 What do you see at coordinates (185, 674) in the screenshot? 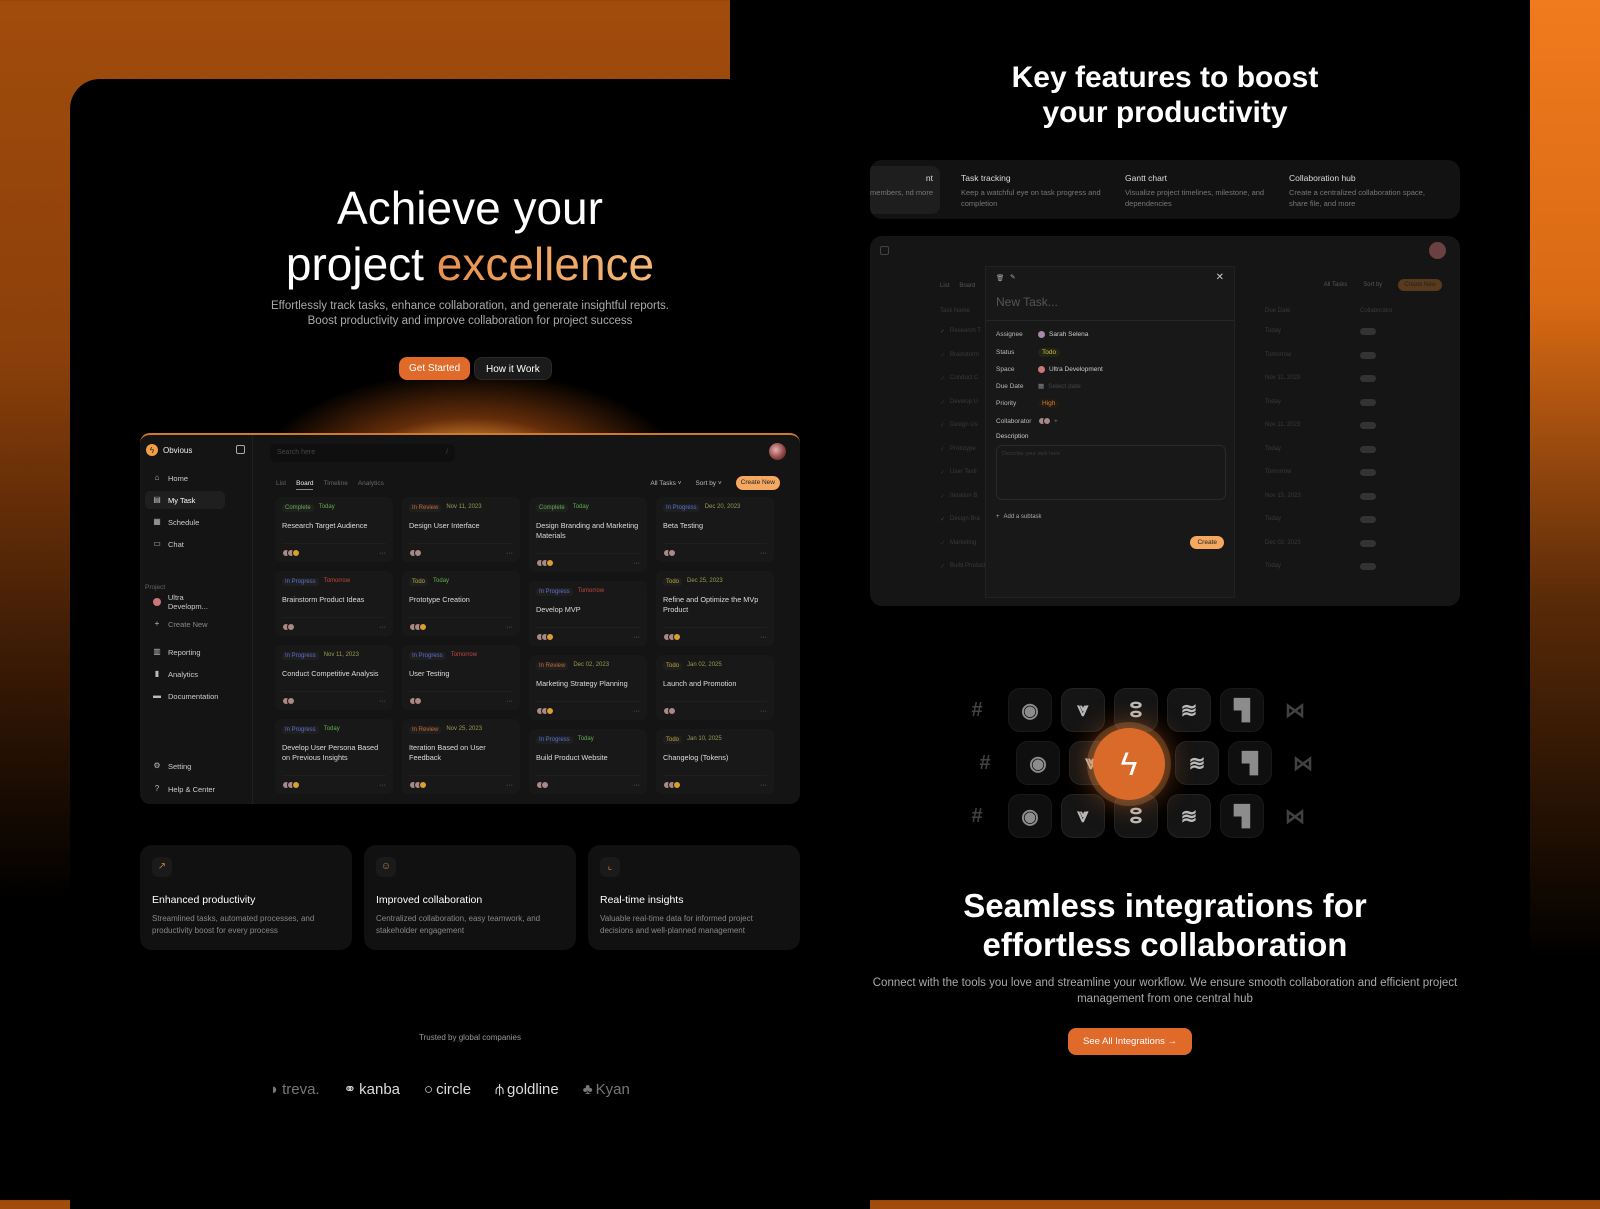
I see `sidebar-item-analytics: ▮ Analytics` at bounding box center [185, 674].